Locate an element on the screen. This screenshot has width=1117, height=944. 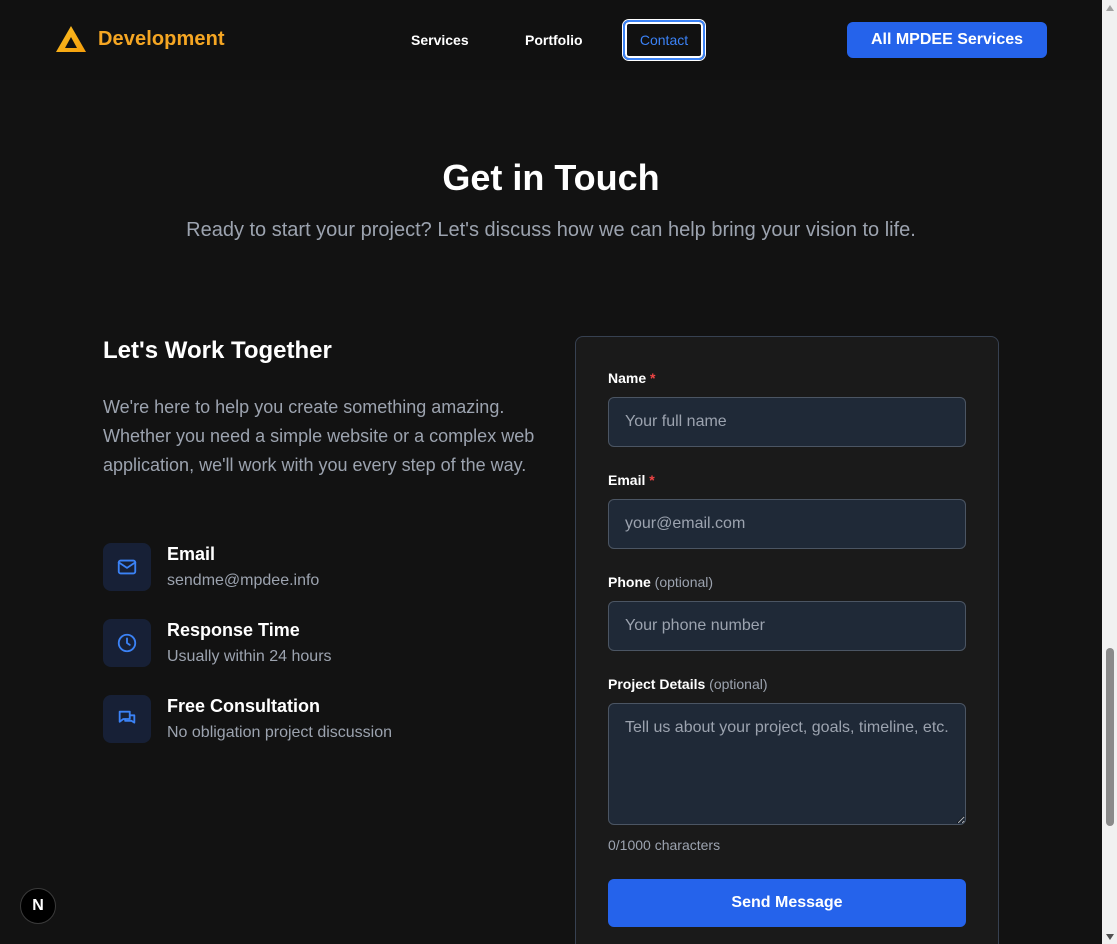
name-label-text: Name is located at coordinates (627, 378).